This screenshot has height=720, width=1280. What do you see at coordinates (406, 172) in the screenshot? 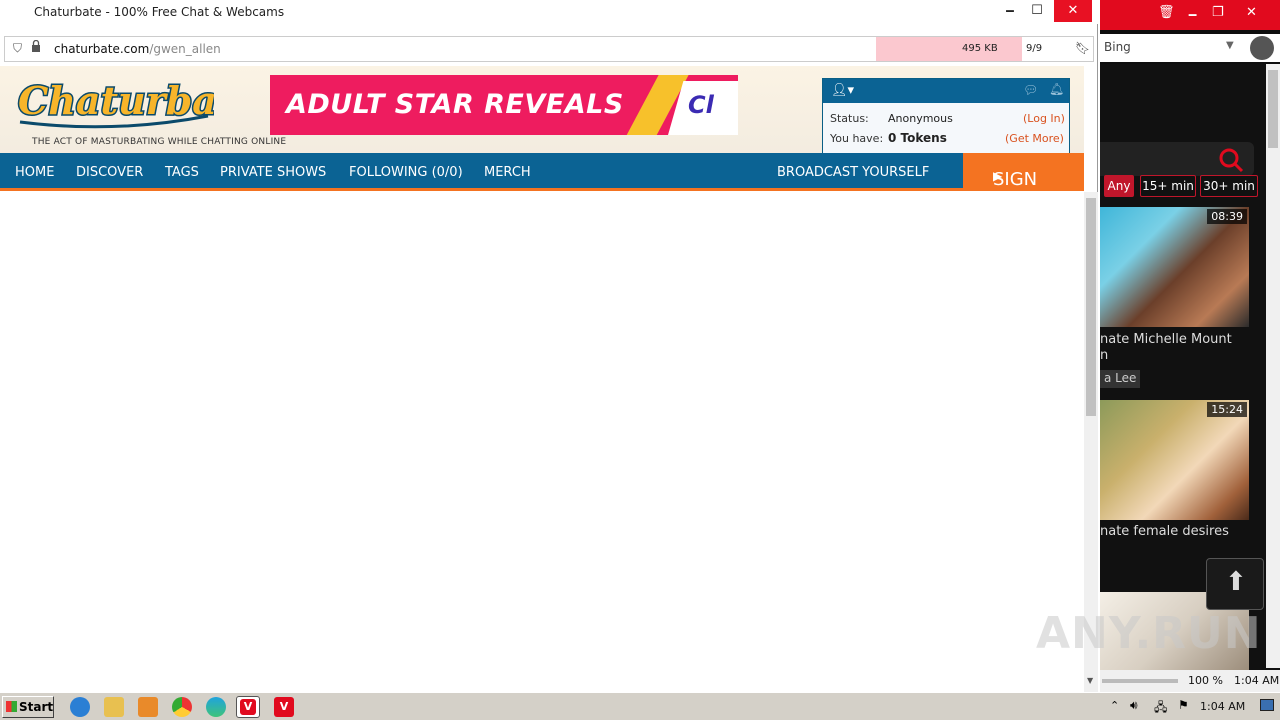
I see `nav-following: FOLLOWING (0/0)` at bounding box center [406, 172].